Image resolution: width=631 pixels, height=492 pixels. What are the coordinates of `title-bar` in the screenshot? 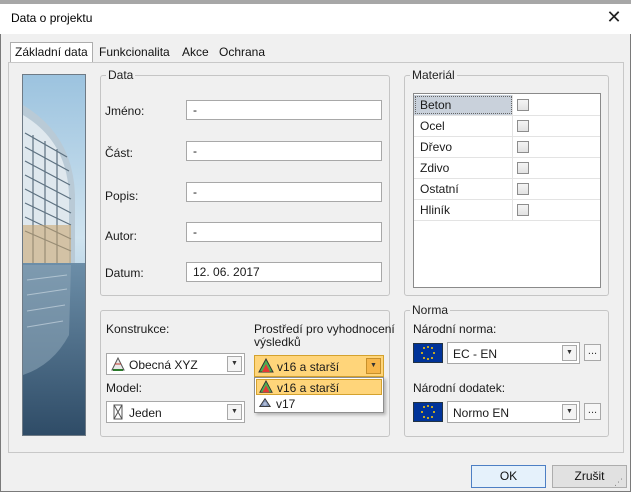 It's located at (315, 19).